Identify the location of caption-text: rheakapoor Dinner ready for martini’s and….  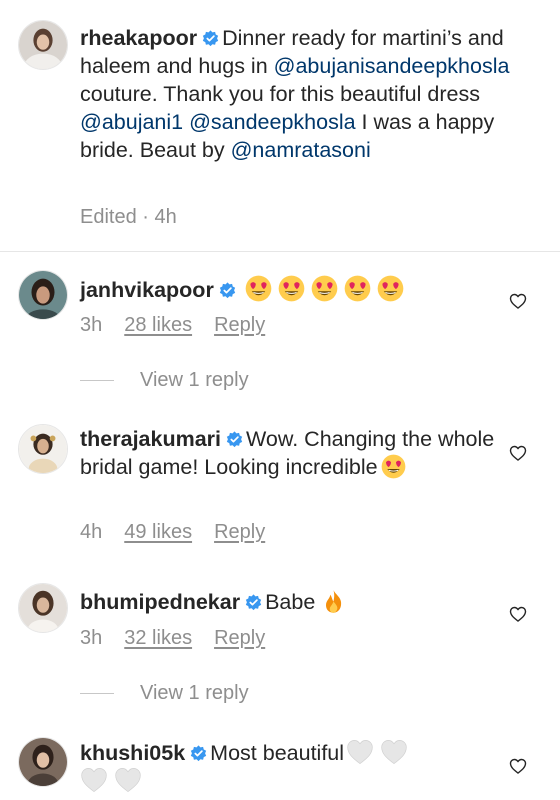
(295, 94).